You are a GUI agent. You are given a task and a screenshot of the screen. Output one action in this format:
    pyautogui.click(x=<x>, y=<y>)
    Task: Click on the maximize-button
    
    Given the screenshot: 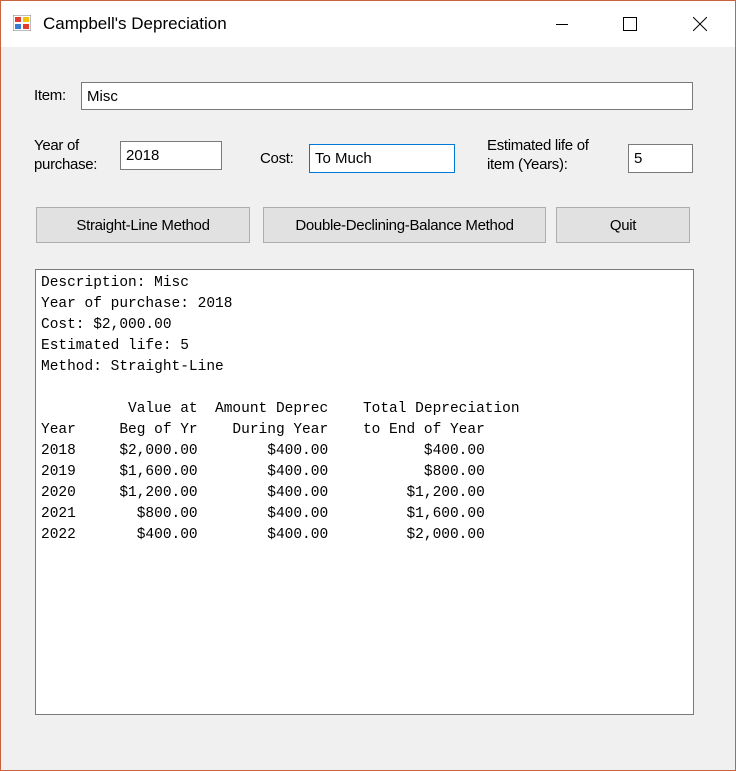 What is the action you would take?
    pyautogui.click(x=630, y=24)
    